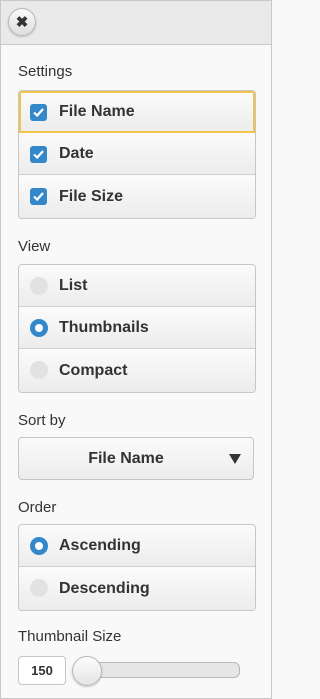 The height and width of the screenshot is (699, 320). I want to click on checkbox-label: File Name, so click(97, 111).